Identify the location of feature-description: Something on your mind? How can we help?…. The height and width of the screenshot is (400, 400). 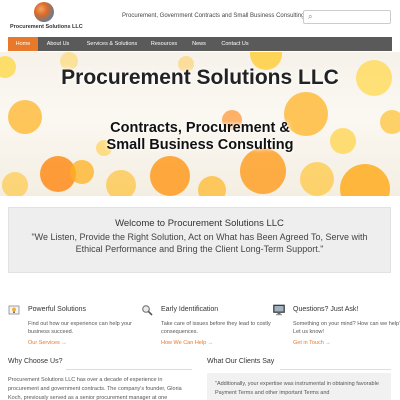
(346, 328).